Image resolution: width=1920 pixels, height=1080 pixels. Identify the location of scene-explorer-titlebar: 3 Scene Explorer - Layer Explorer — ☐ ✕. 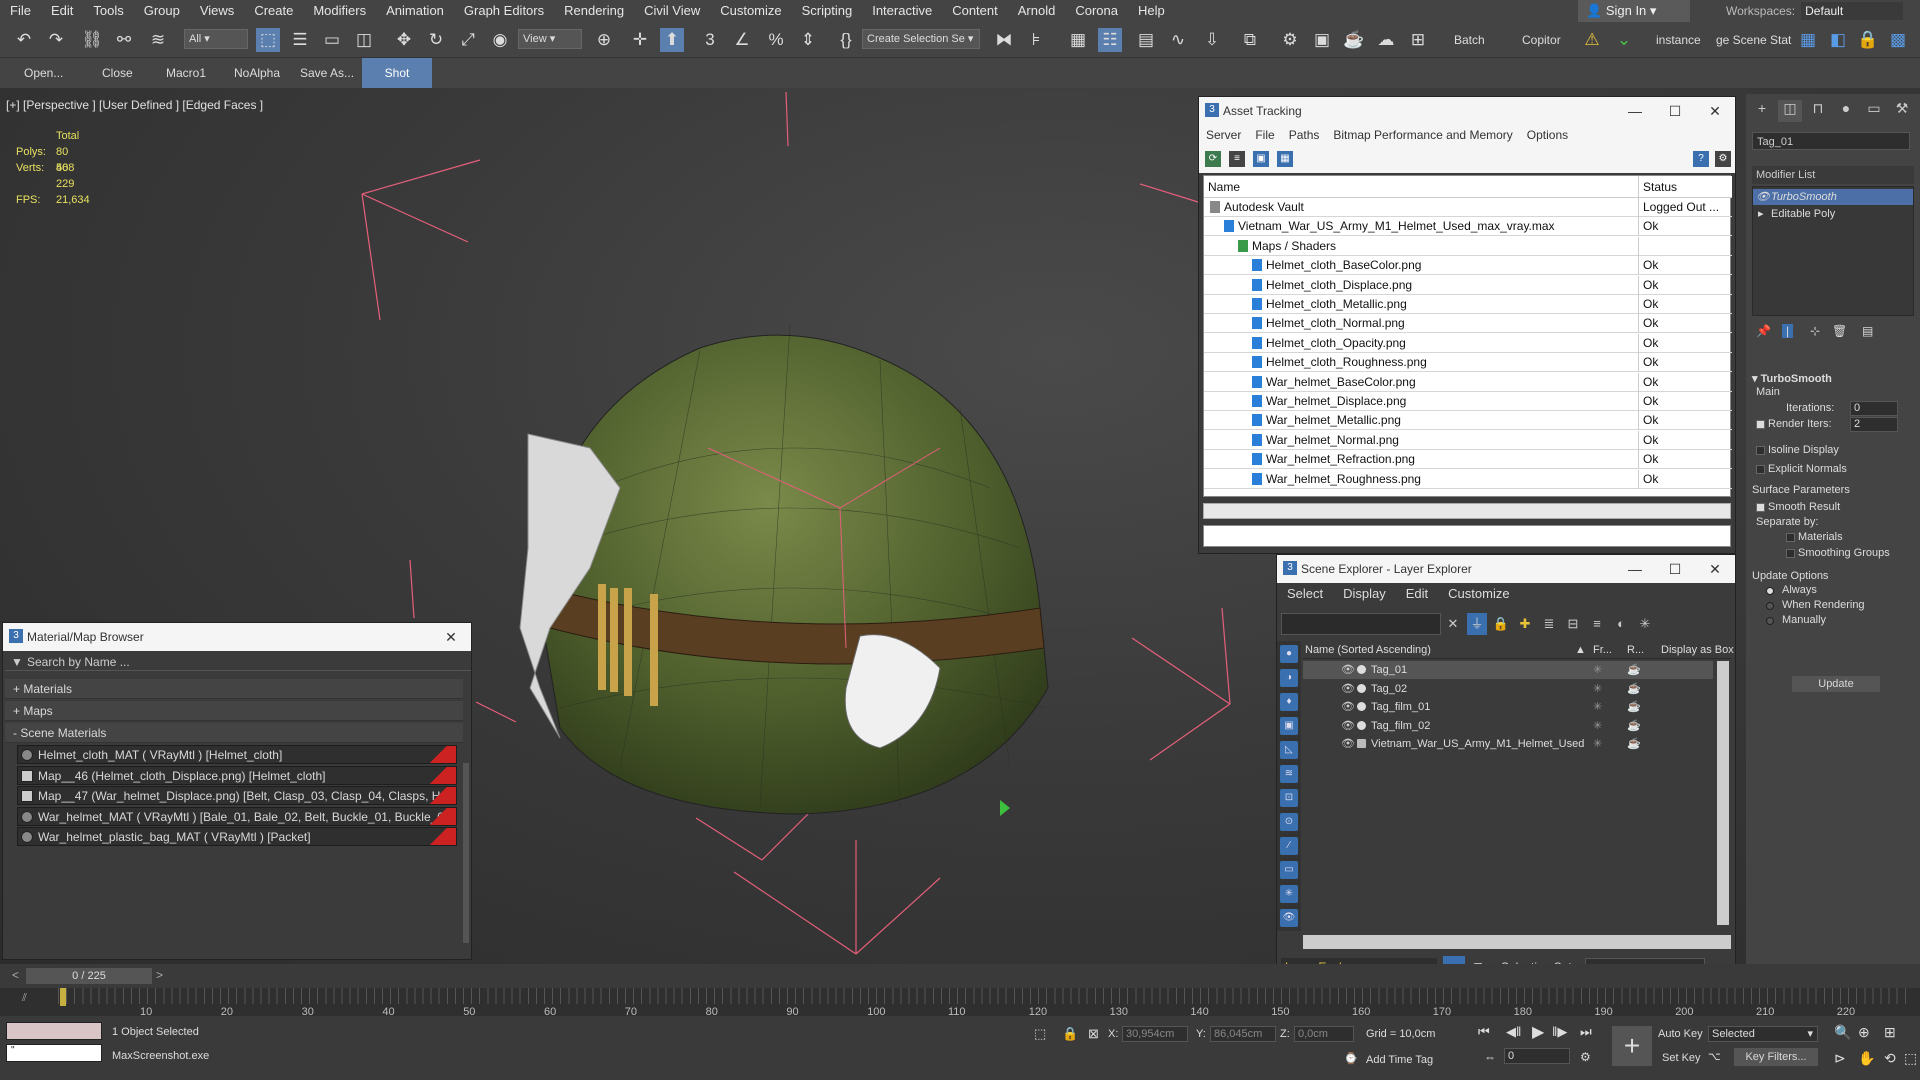
(1506, 569).